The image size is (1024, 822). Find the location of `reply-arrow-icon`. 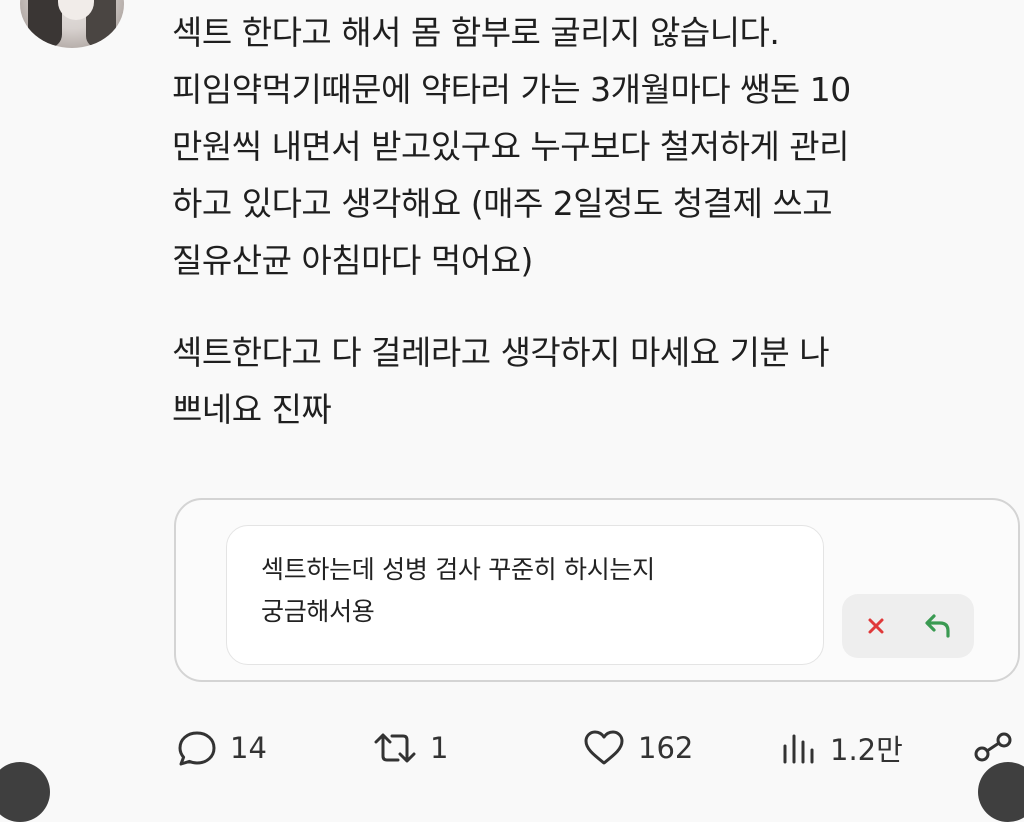

reply-arrow-icon is located at coordinates (938, 626).